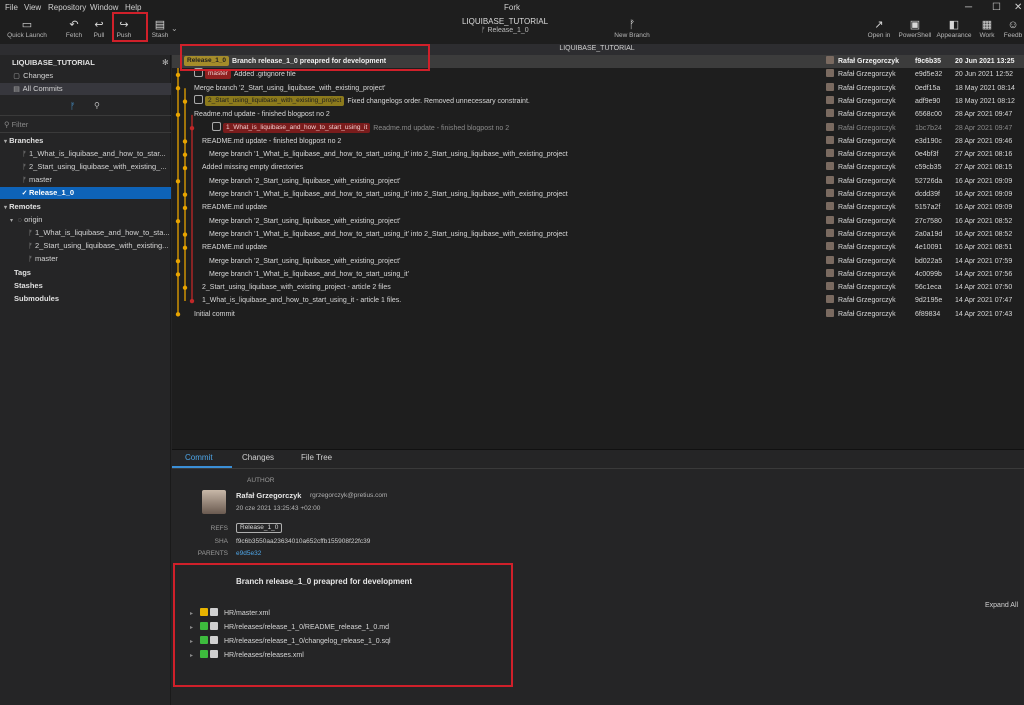  I want to click on briefcase-icon: ▦, so click(987, 25).